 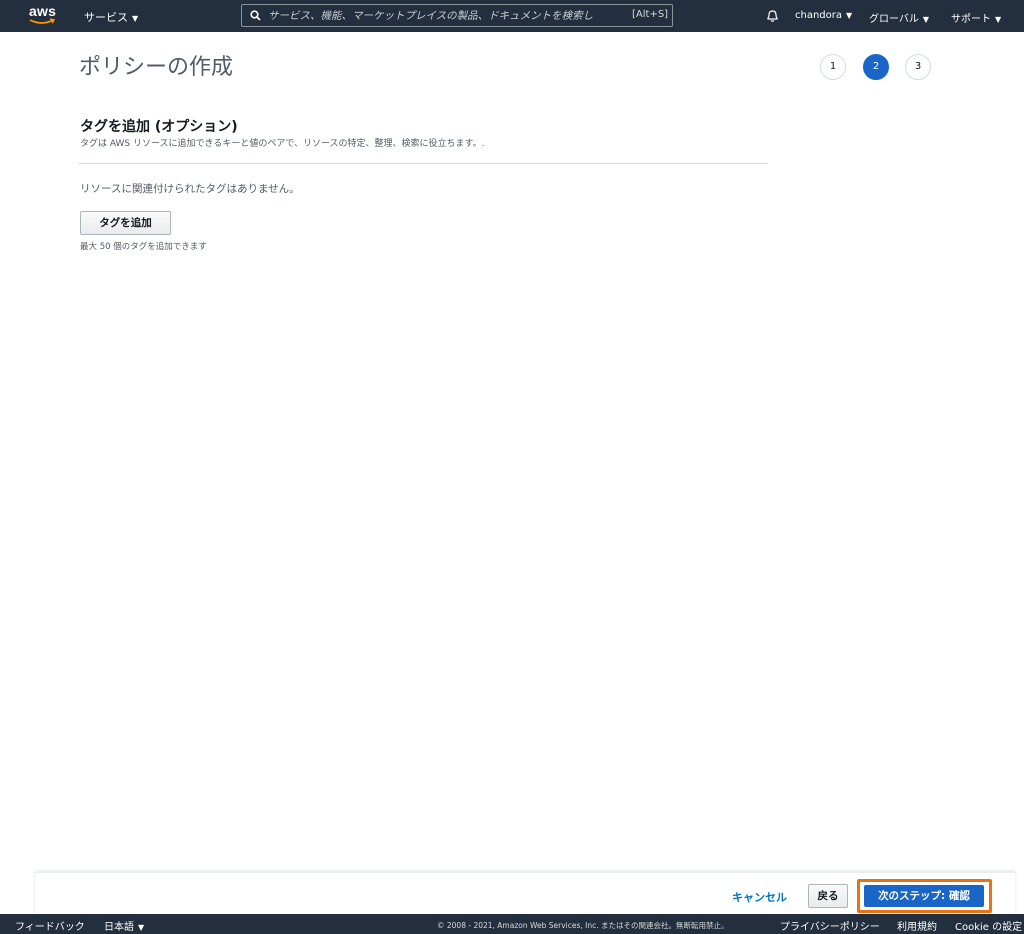 I want to click on aws-smile-icon, so click(x=42, y=21).